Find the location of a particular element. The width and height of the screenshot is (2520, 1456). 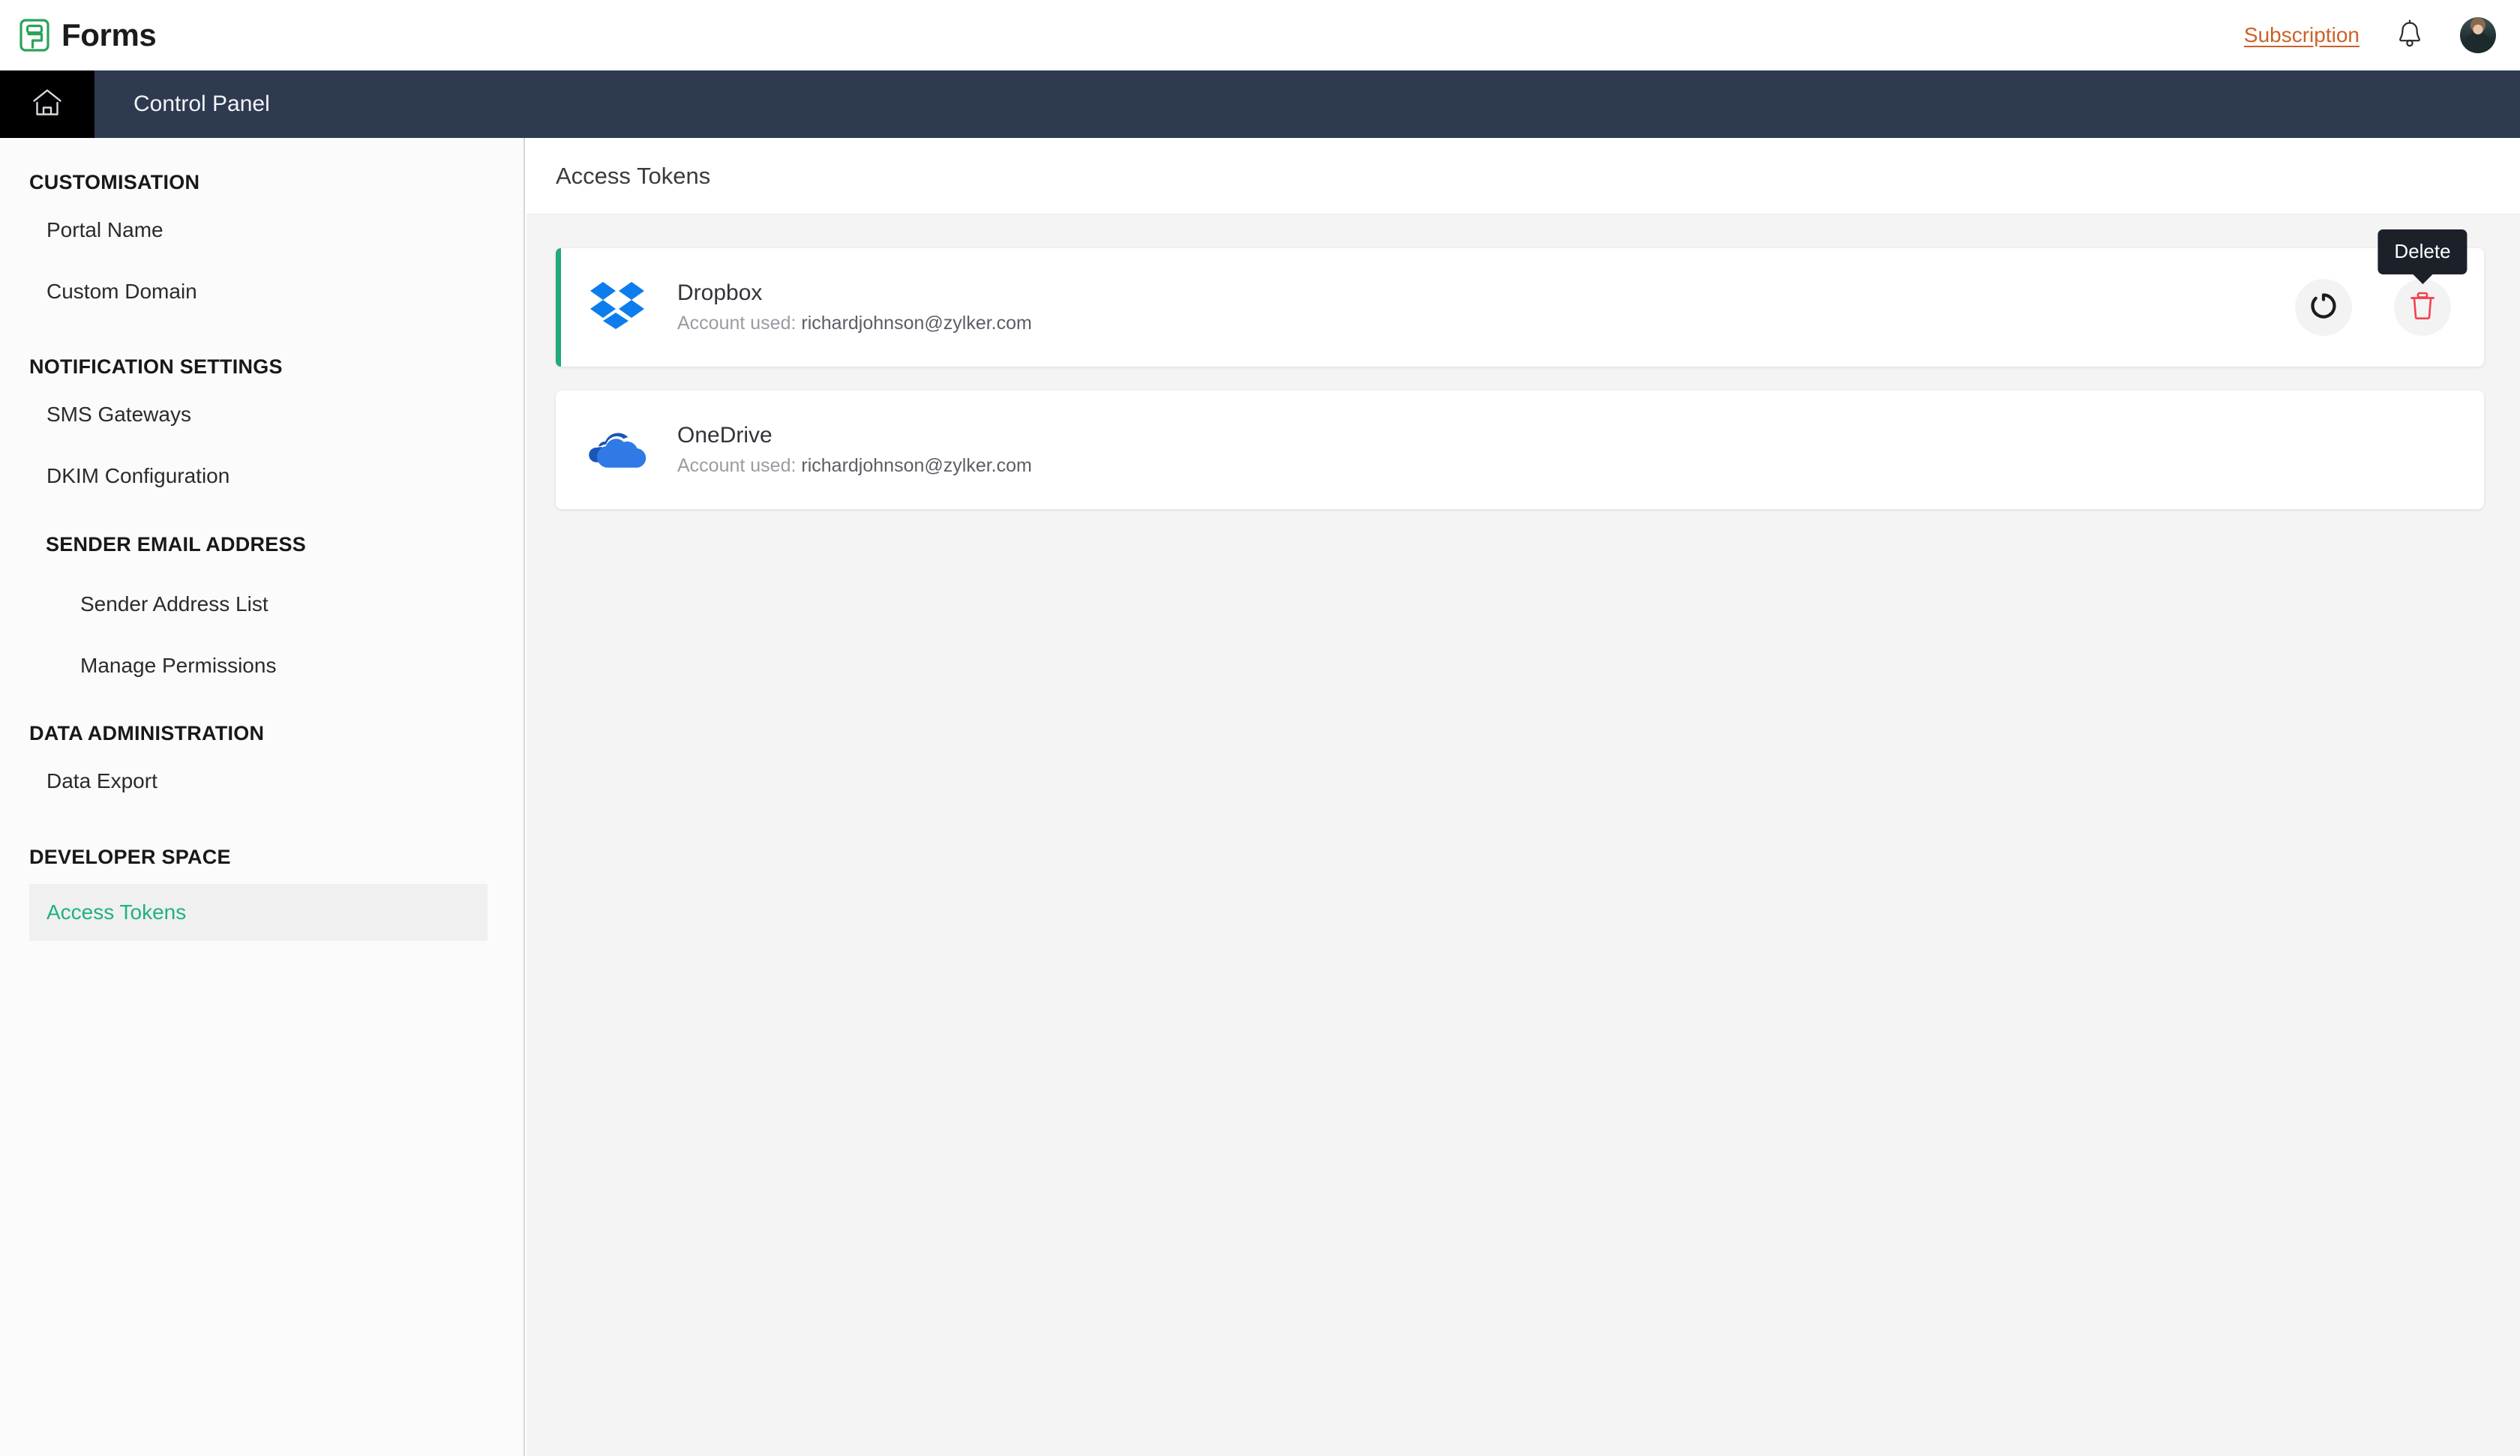

user-avatar is located at coordinates (2478, 35).